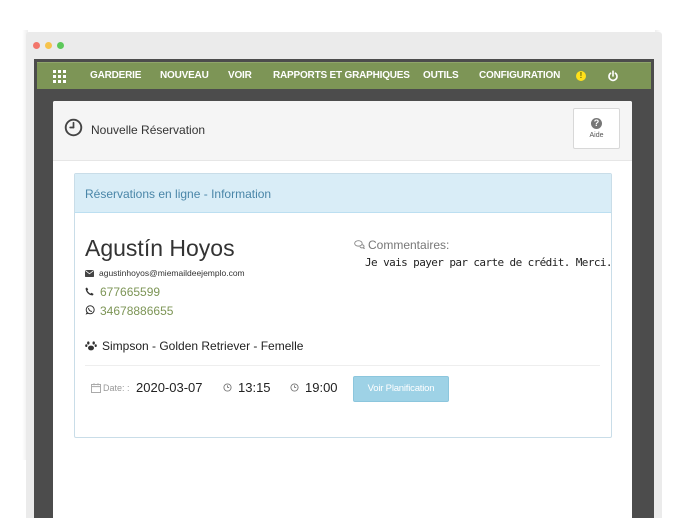  I want to click on comments-label: Commentaires:, so click(409, 245).